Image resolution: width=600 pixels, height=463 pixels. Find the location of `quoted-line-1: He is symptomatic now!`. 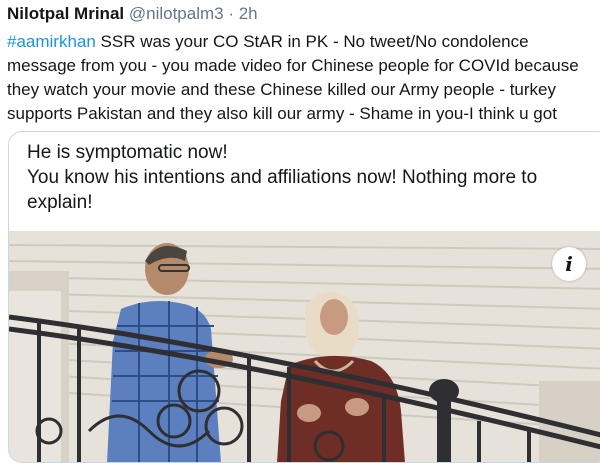

quoted-line-1: He is symptomatic now! is located at coordinates (127, 152).